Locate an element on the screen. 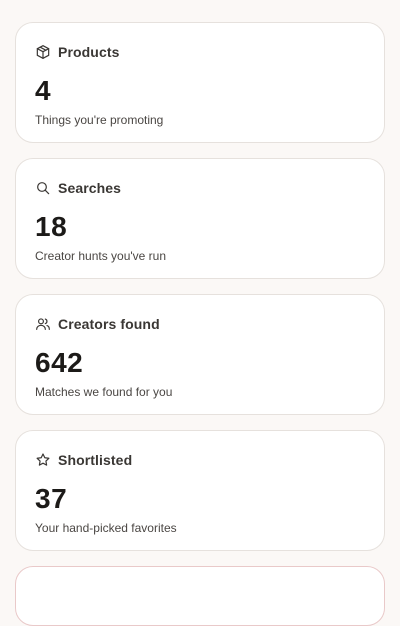  stat-label: Searches is located at coordinates (90, 188).